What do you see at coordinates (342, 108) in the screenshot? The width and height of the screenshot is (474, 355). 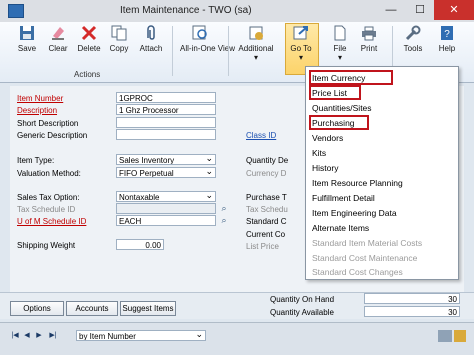 I see `menu-item-quantities-sites: Quantities/Sites` at bounding box center [342, 108].